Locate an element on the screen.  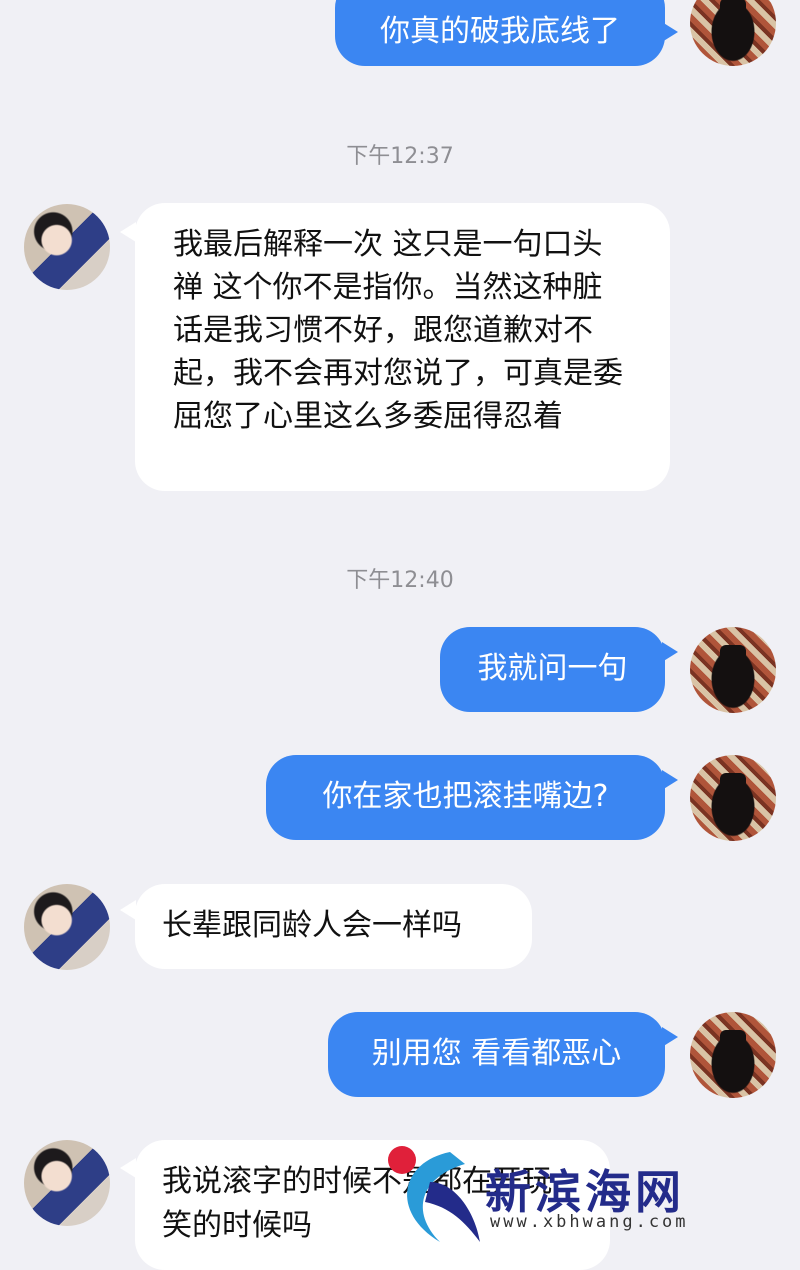
message-bubble-outgoing: 你真的破我底线了 is located at coordinates (500, 33).